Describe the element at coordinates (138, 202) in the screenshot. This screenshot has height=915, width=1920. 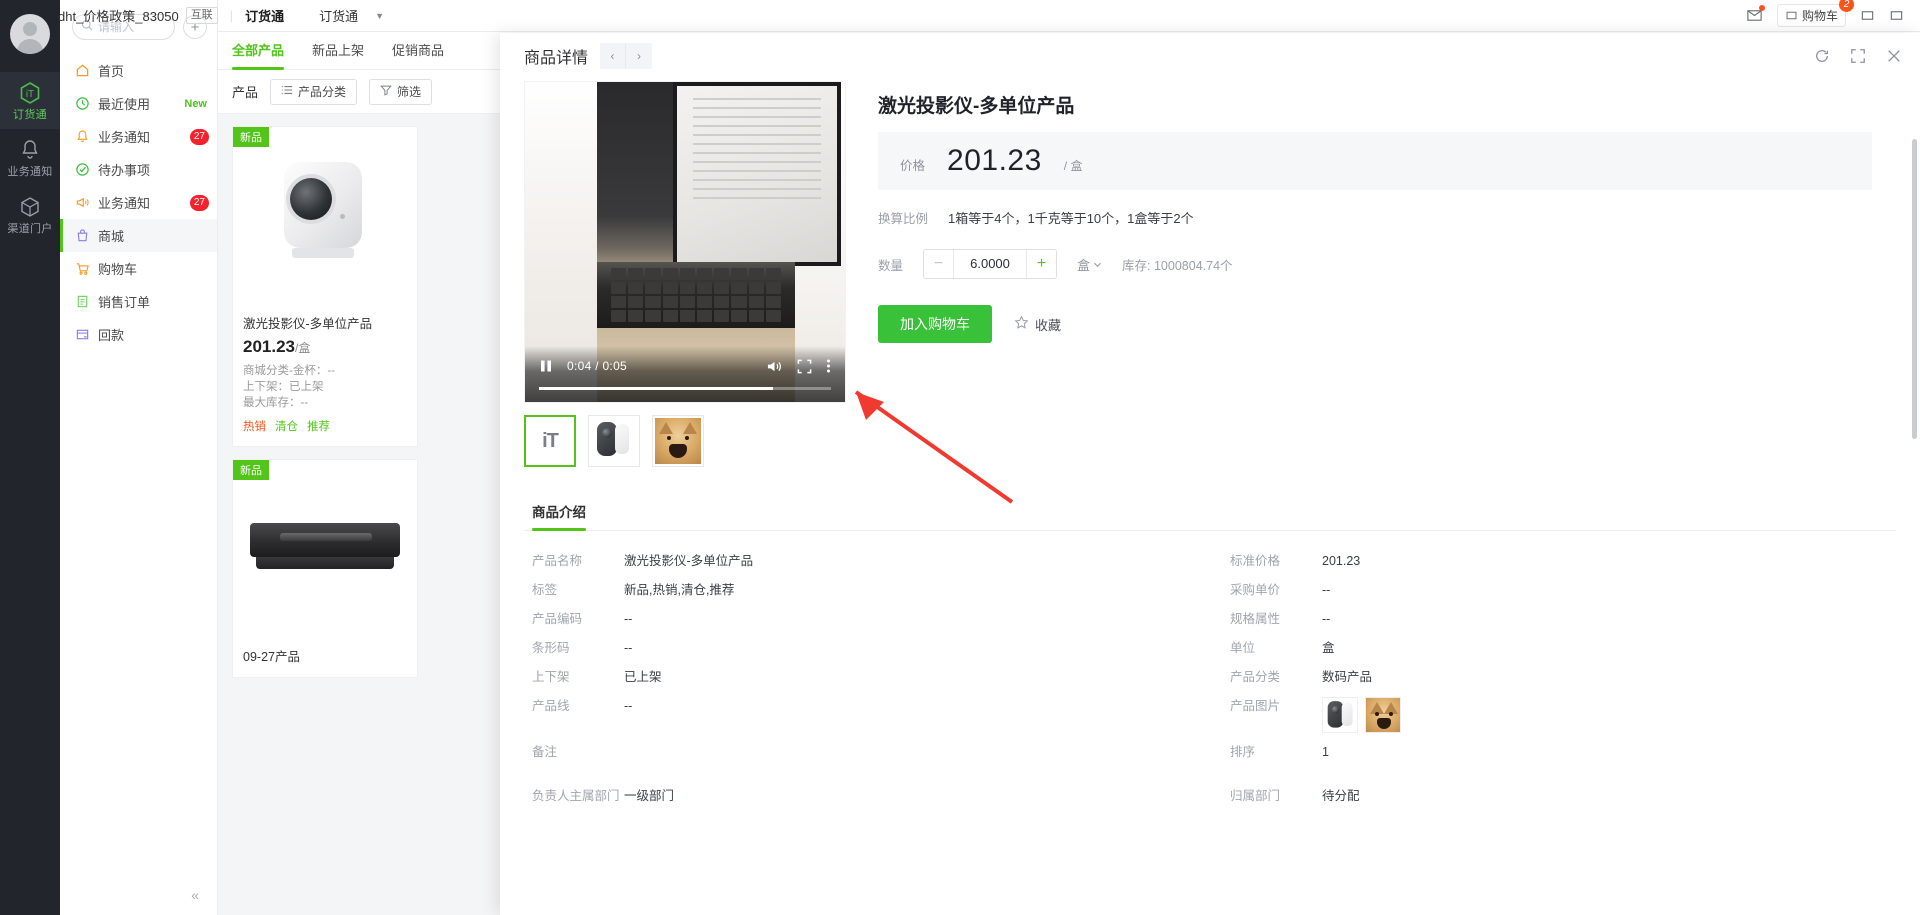
I see `sidebar-item-business-notice-2: 业务通知 27` at that location.